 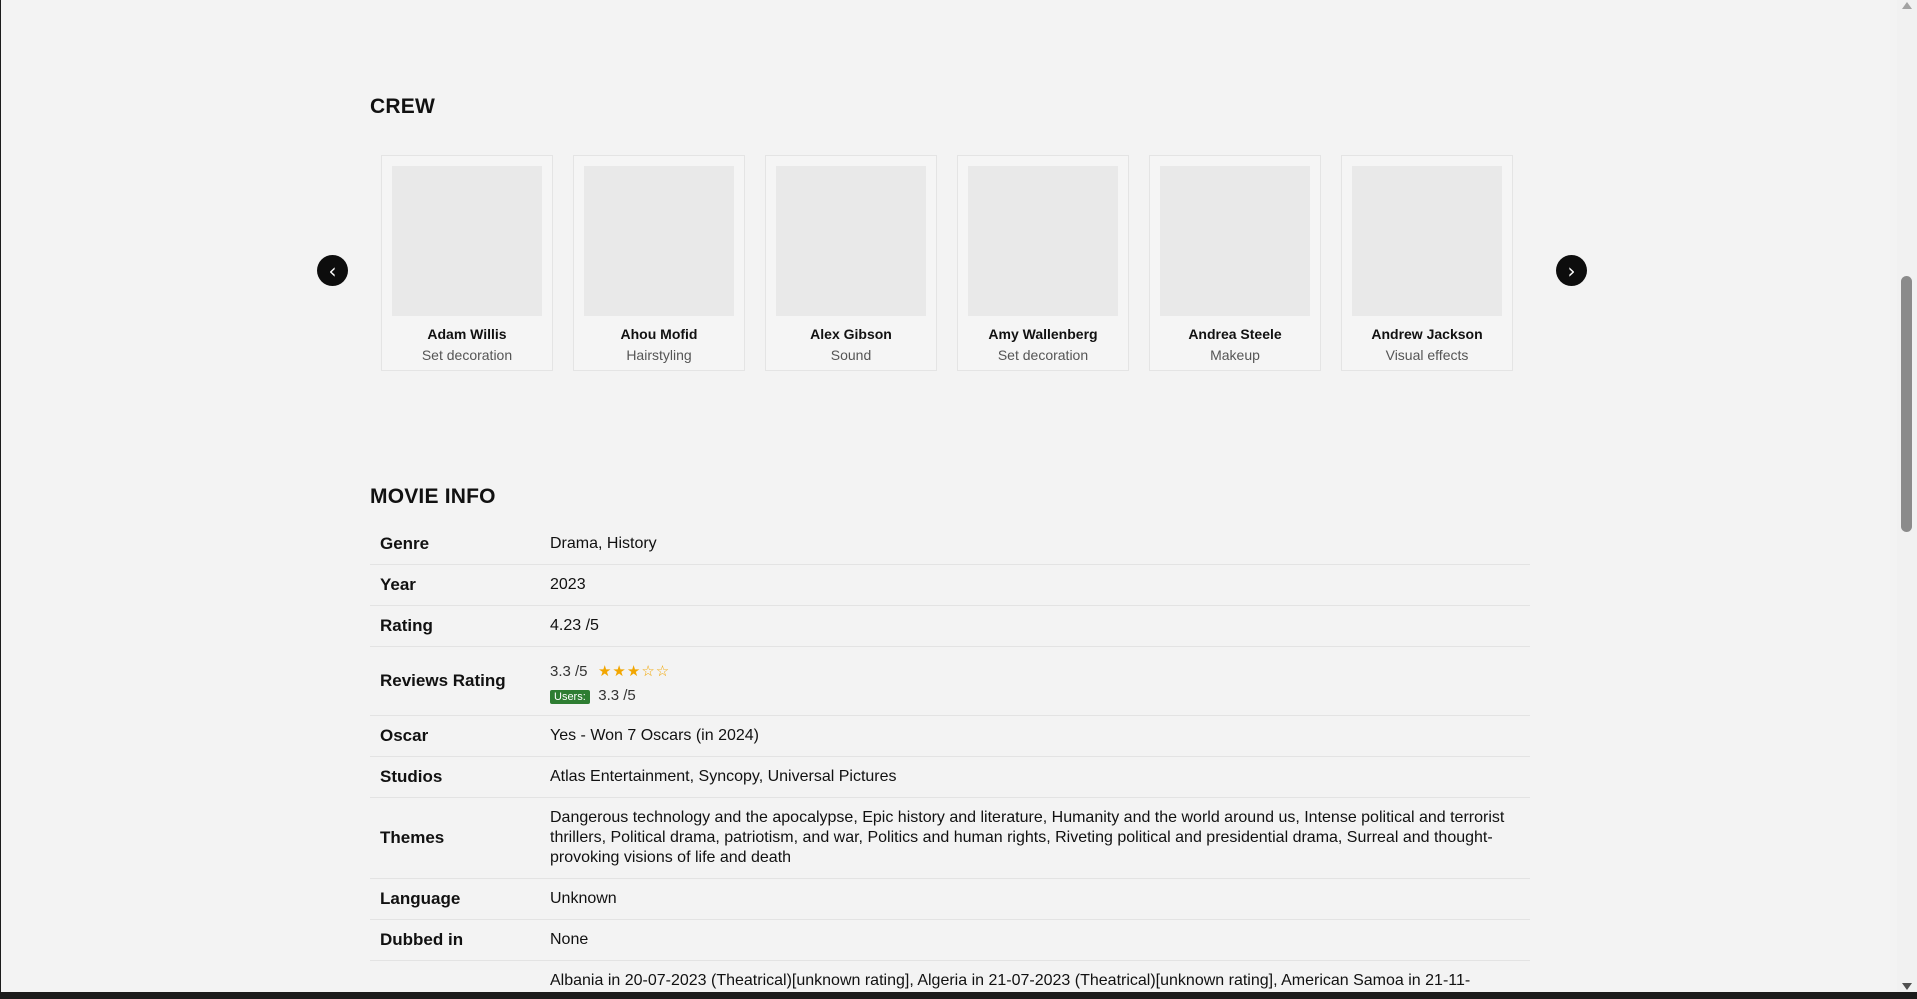 I want to click on info-row-genre: Genre Drama, History, so click(x=950, y=544).